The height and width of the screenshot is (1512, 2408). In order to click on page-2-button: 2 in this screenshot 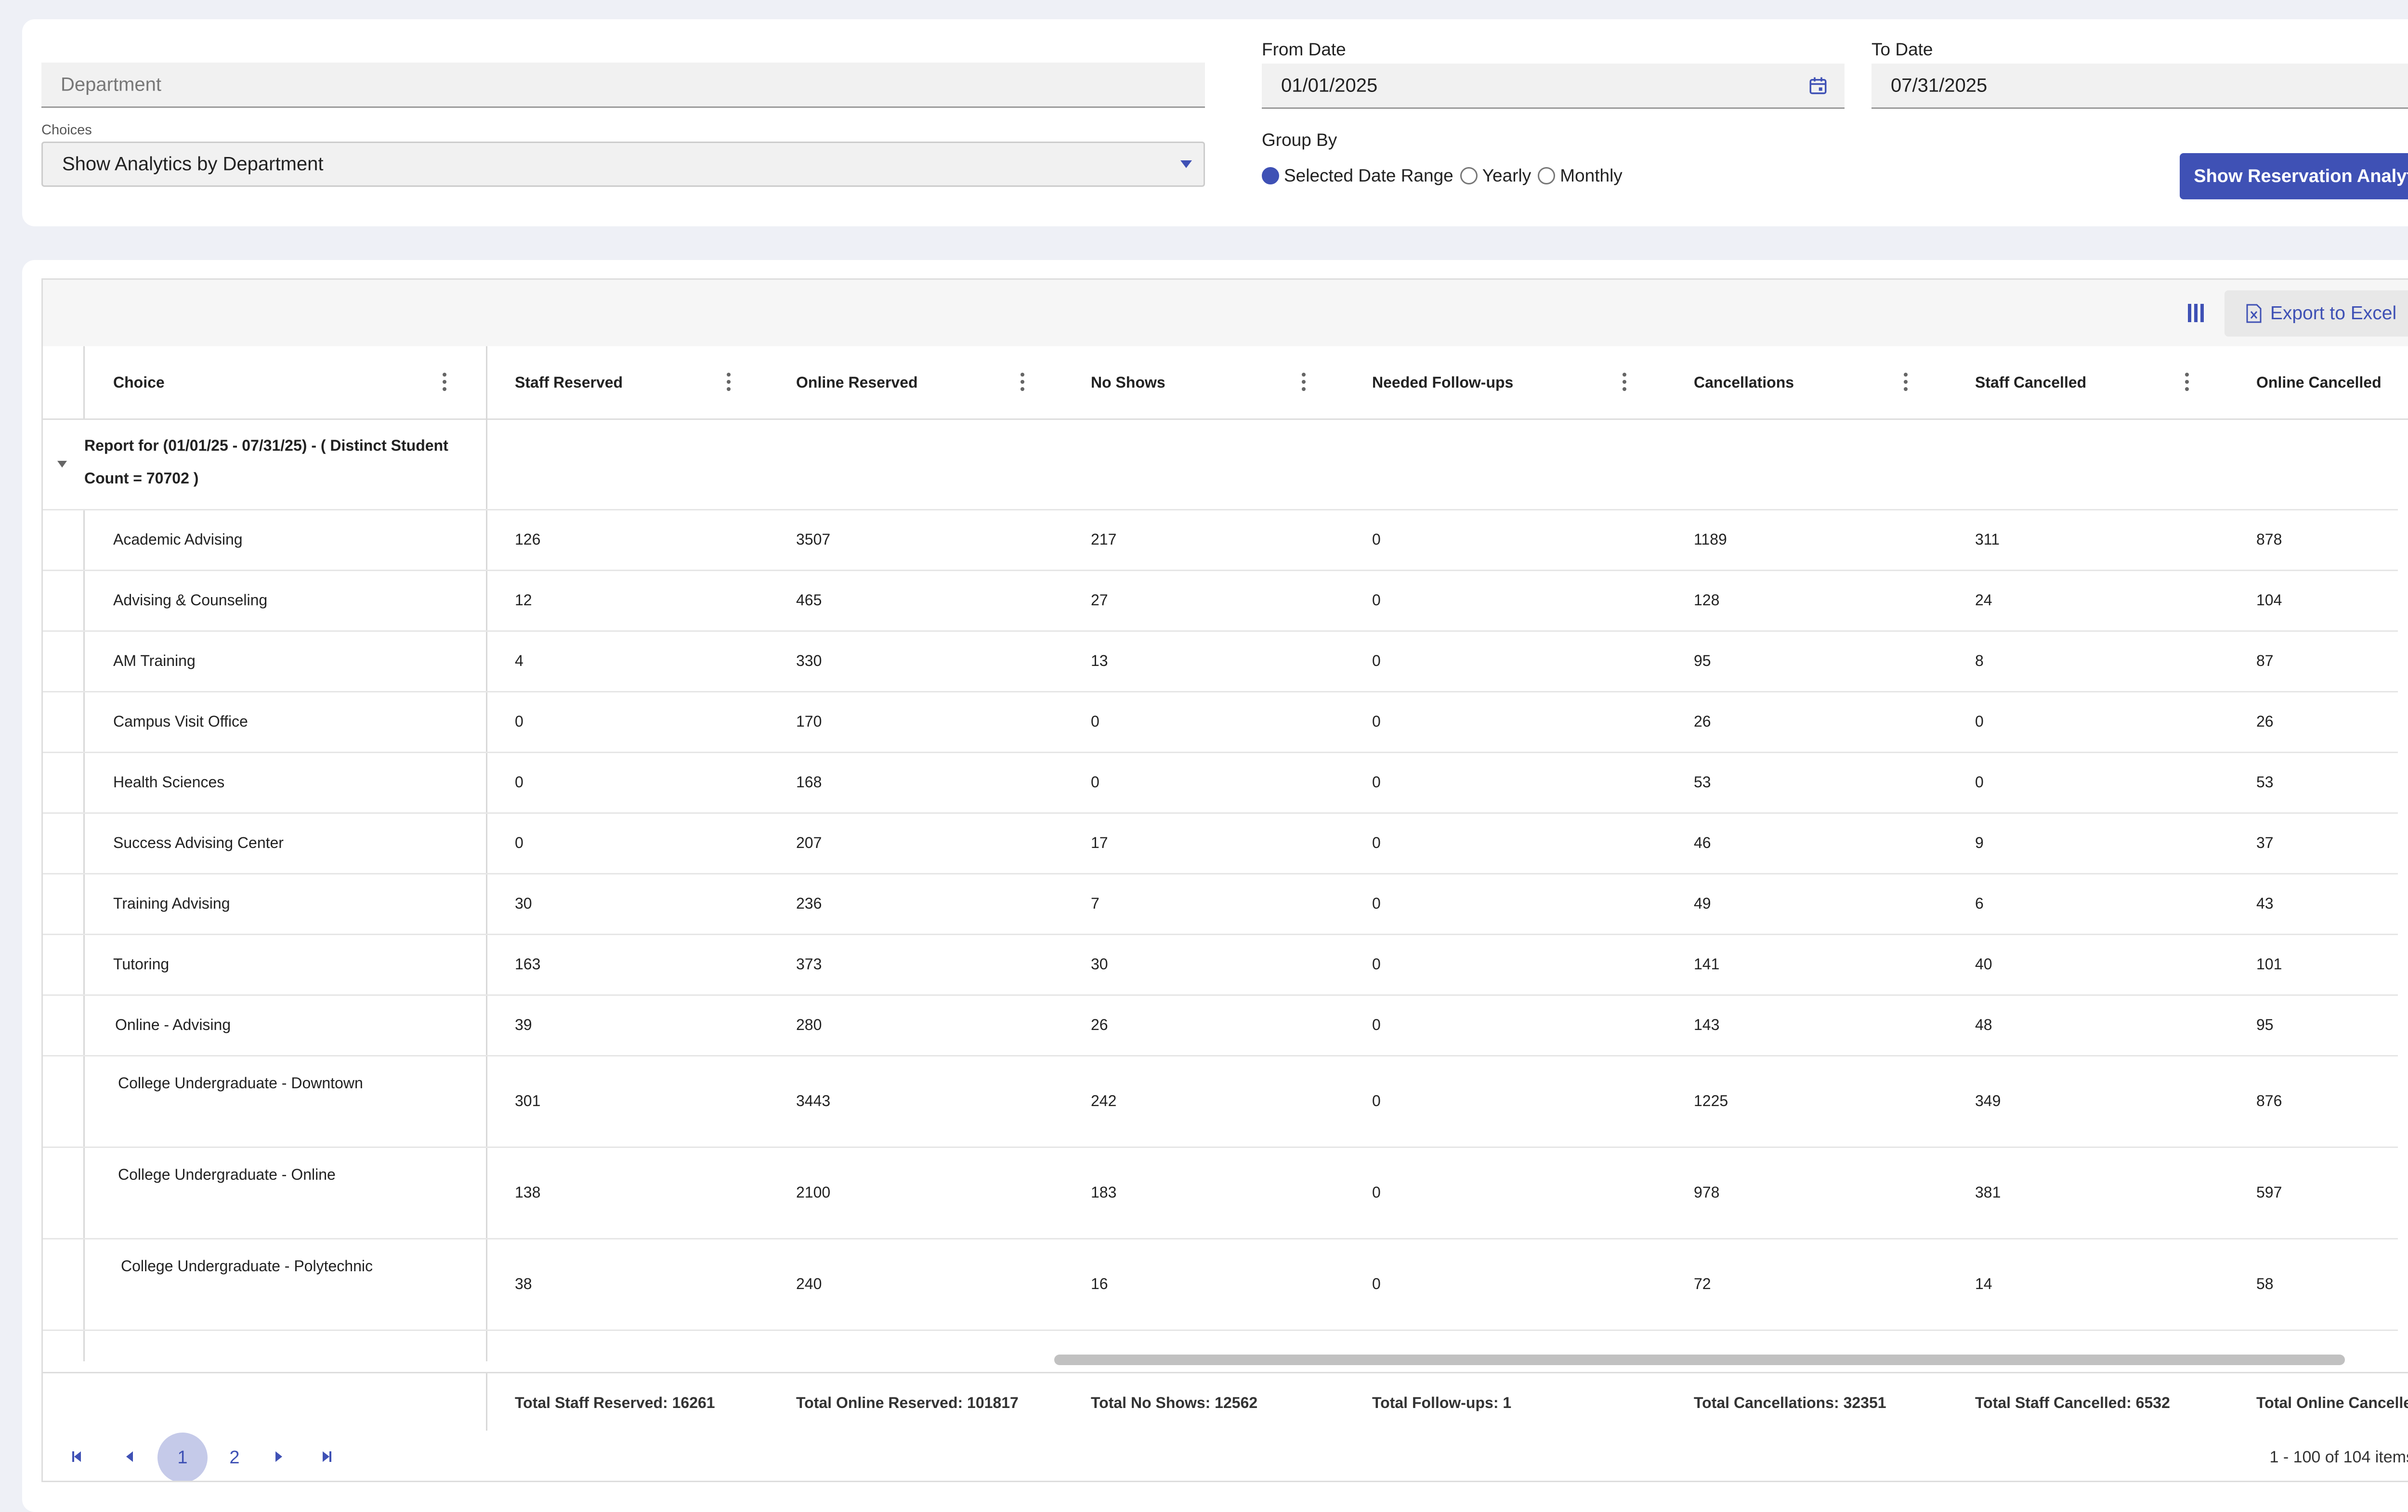, I will do `click(234, 1457)`.